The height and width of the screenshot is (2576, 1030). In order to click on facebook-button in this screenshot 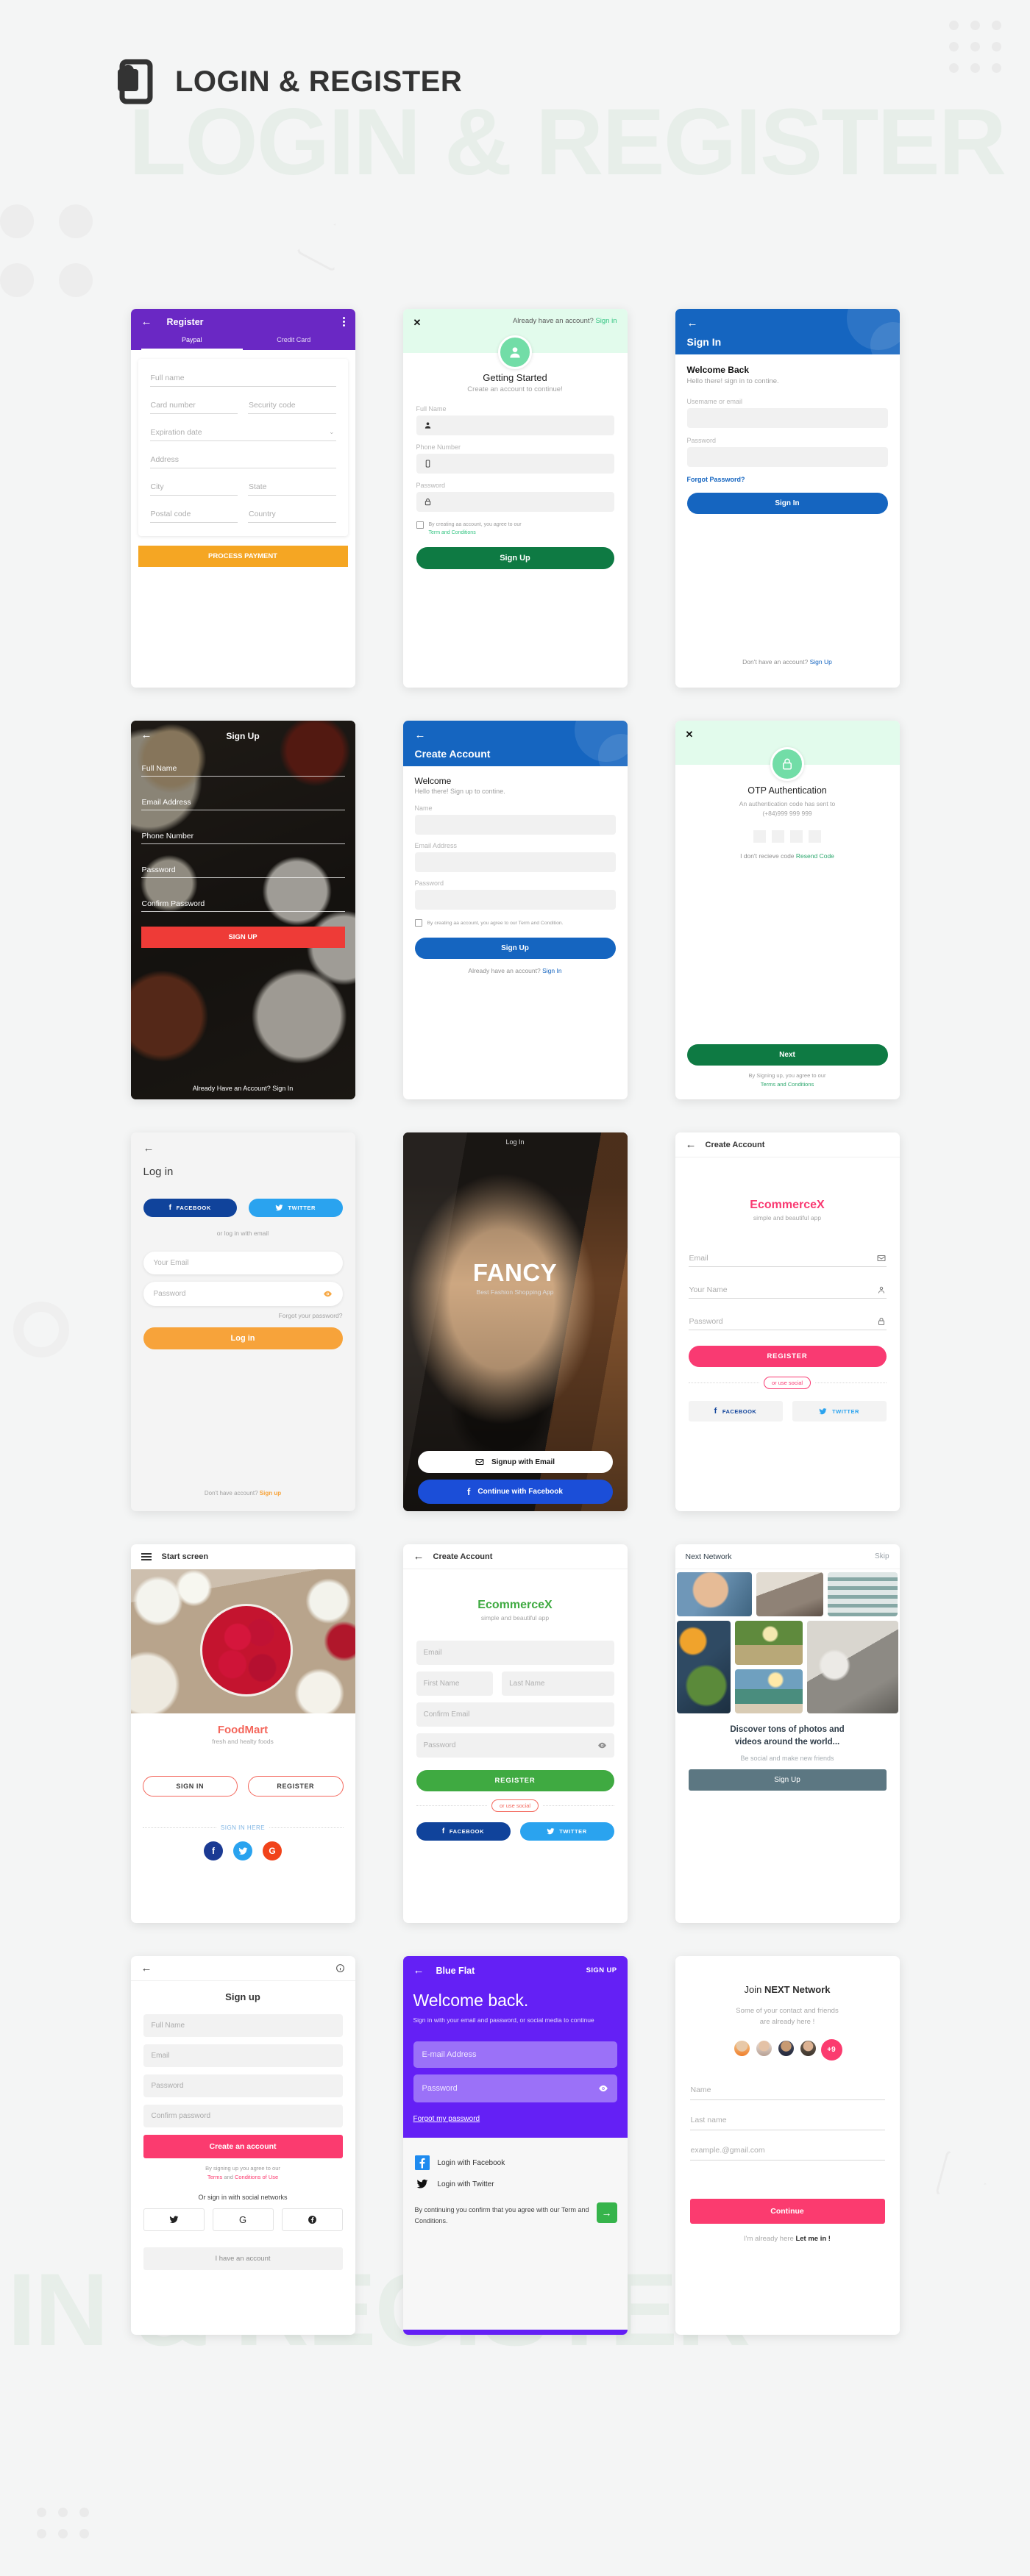, I will do `click(312, 2219)`.